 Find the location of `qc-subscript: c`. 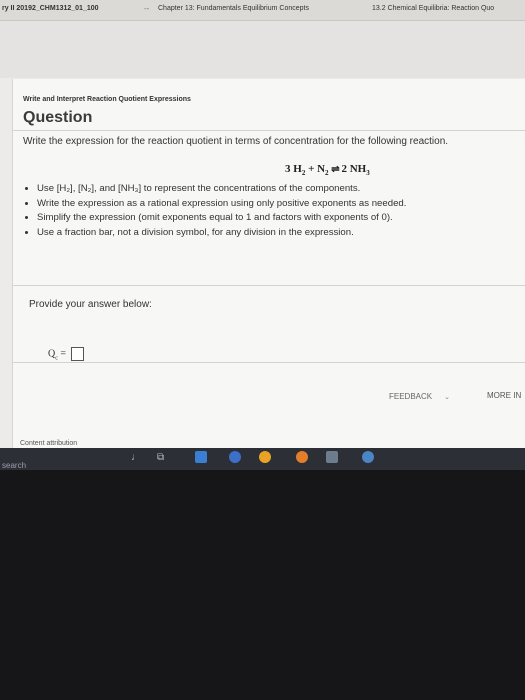

qc-subscript: c is located at coordinates (56, 358).